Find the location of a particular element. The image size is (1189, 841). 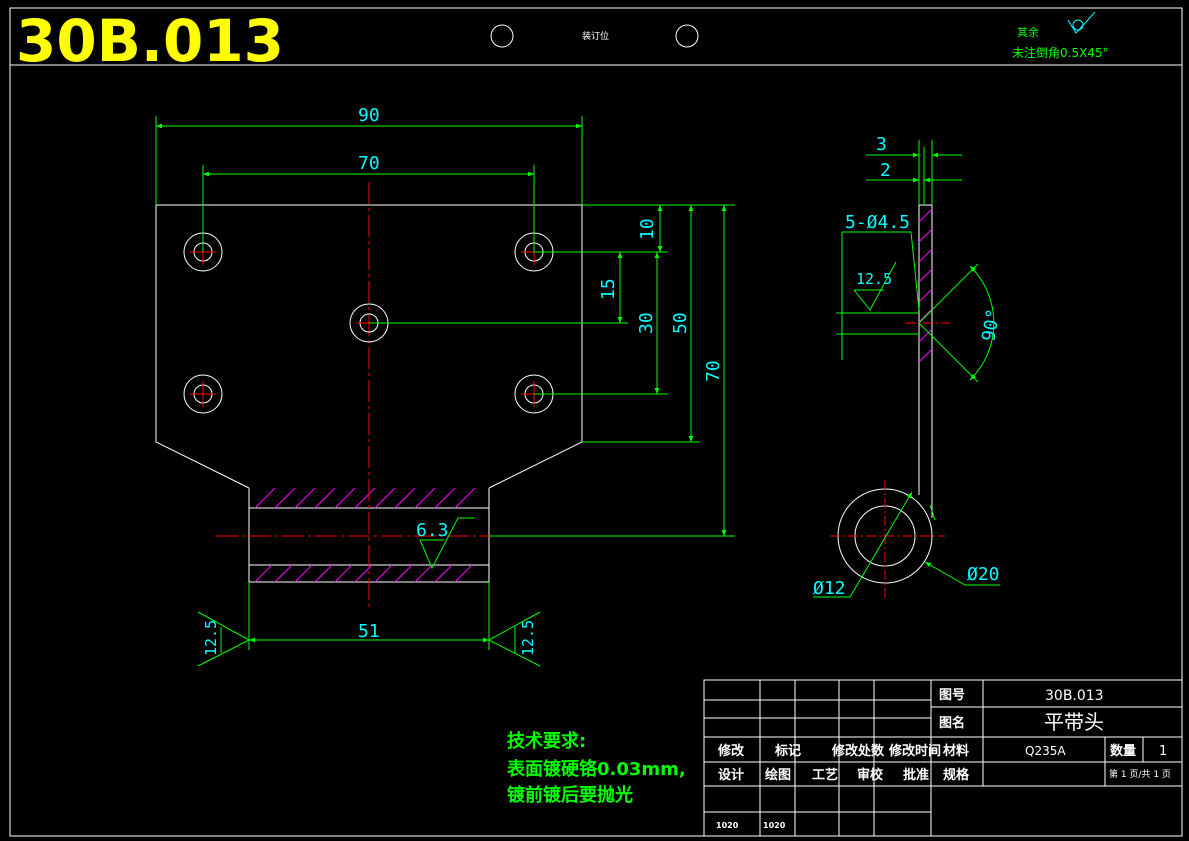

rev-col-4: 修改时间 is located at coordinates (914, 751).